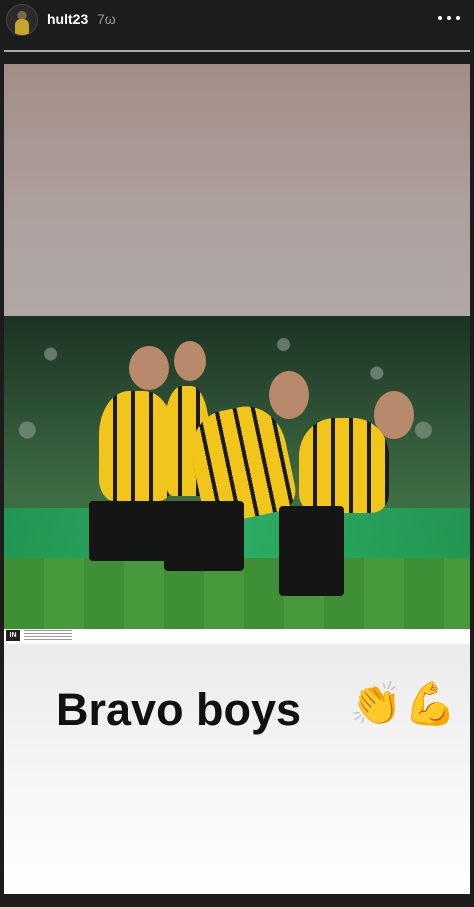  I want to click on progress-bar, so click(237, 51).